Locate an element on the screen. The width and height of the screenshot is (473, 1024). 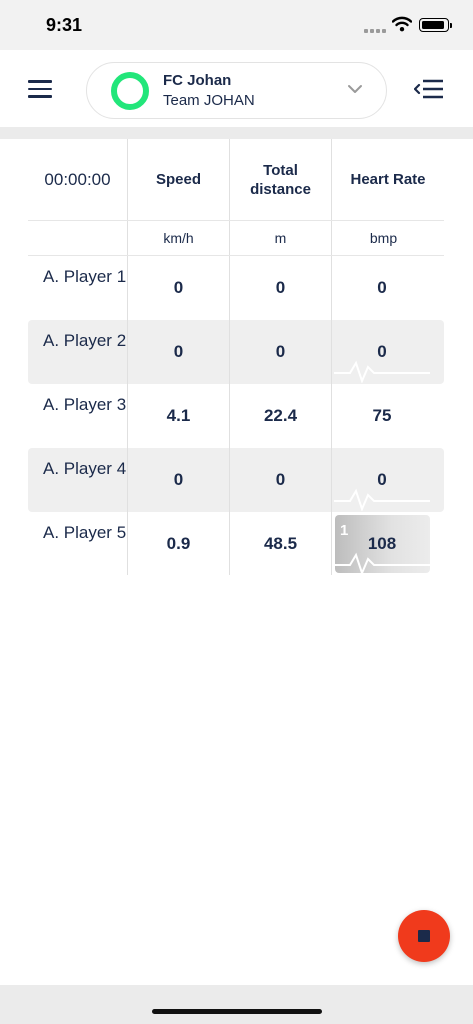
unit-distance: m is located at coordinates (280, 238).